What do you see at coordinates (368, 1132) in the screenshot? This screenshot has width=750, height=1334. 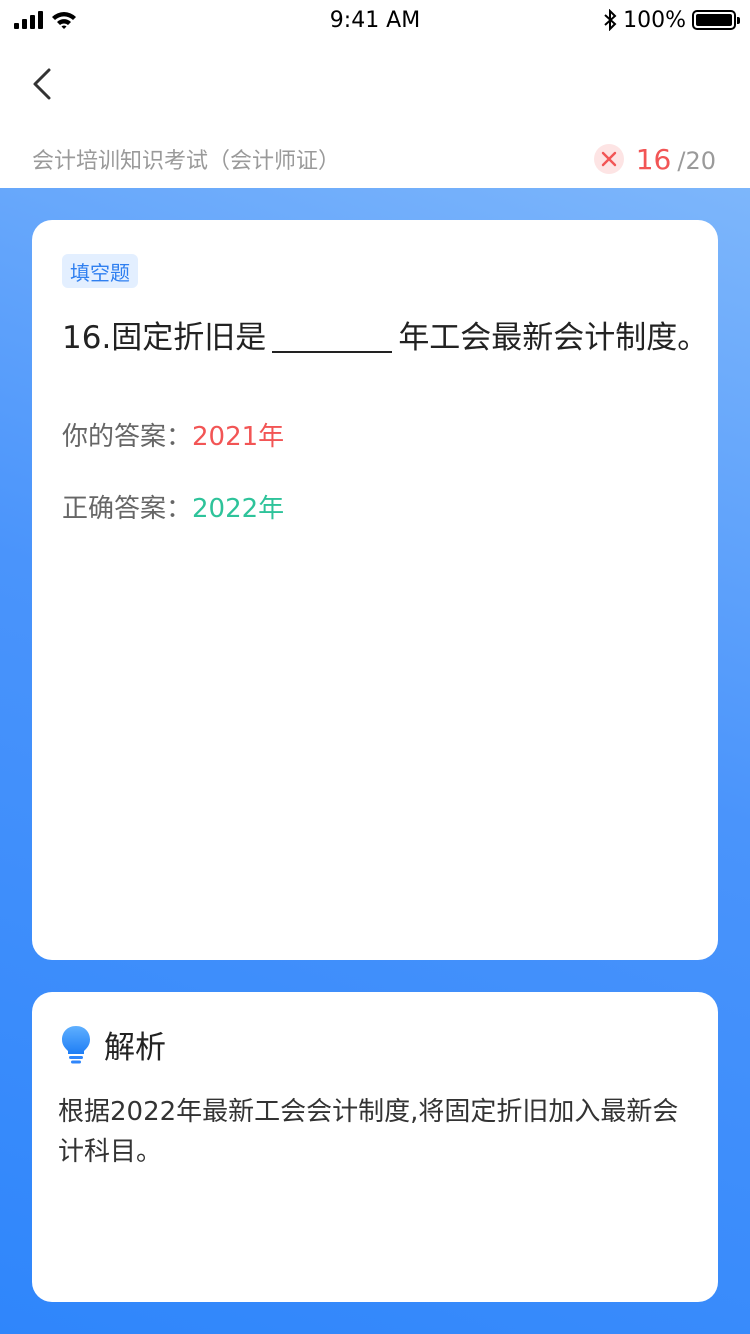 I see `analysis-text: 根据2022年最新工会会计制度,将固定折旧加入最新会计科目。` at bounding box center [368, 1132].